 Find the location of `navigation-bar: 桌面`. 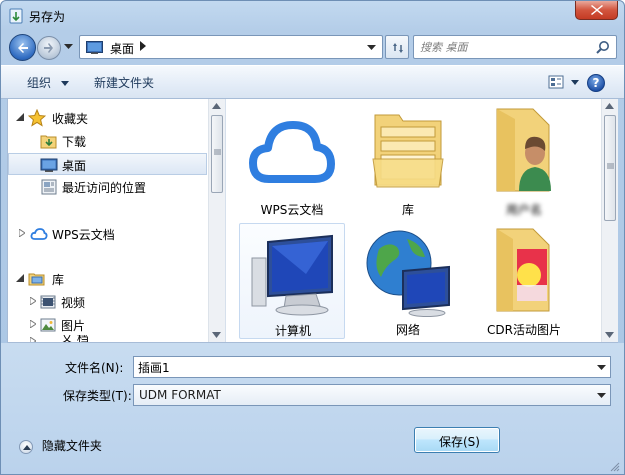

navigation-bar: 桌面 is located at coordinates (312, 47).